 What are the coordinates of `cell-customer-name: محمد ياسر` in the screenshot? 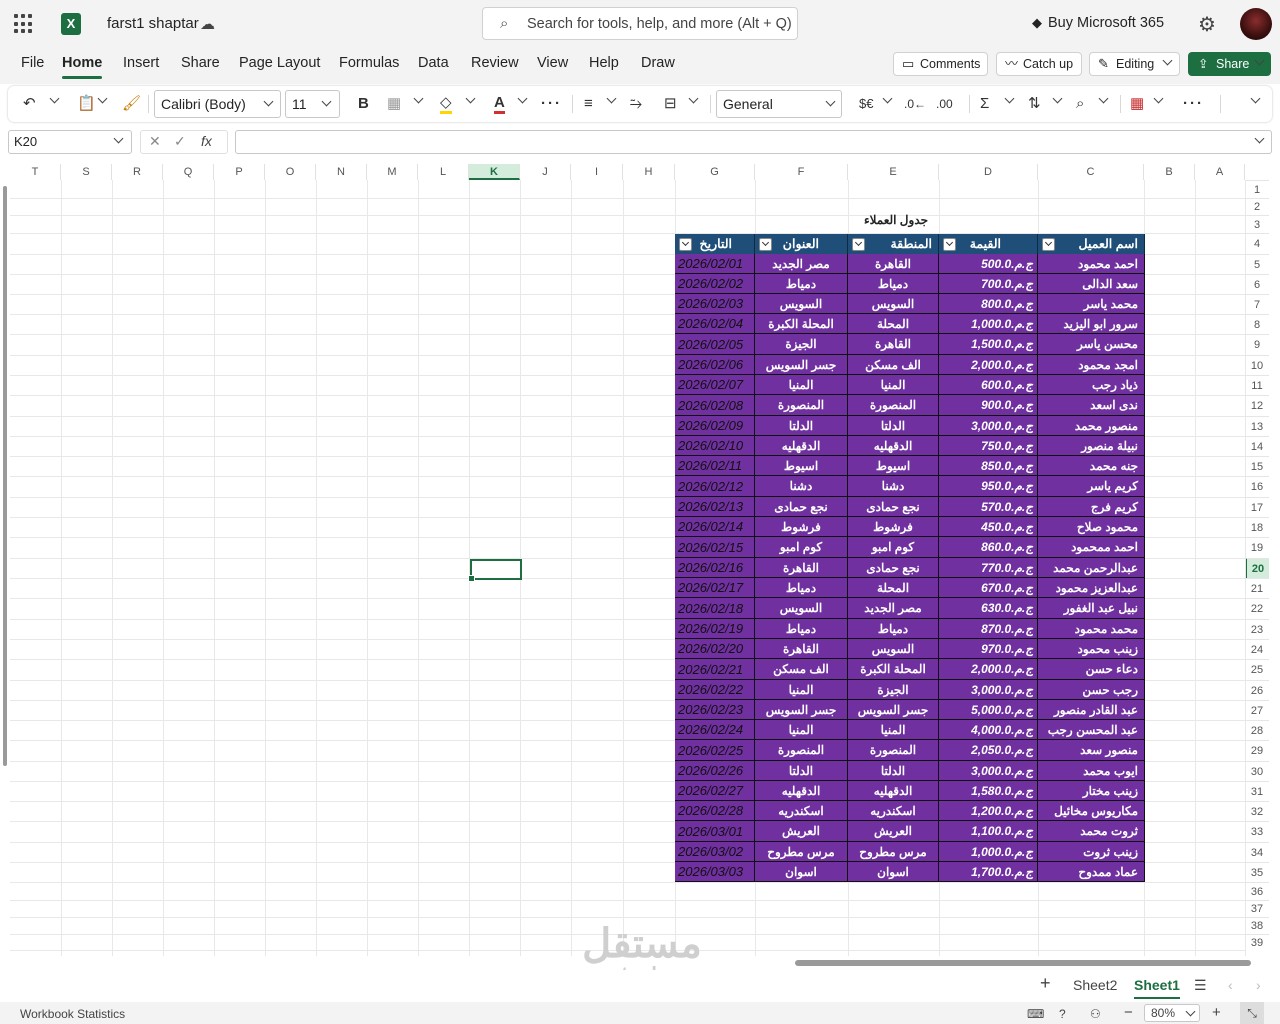 It's located at (1091, 304).